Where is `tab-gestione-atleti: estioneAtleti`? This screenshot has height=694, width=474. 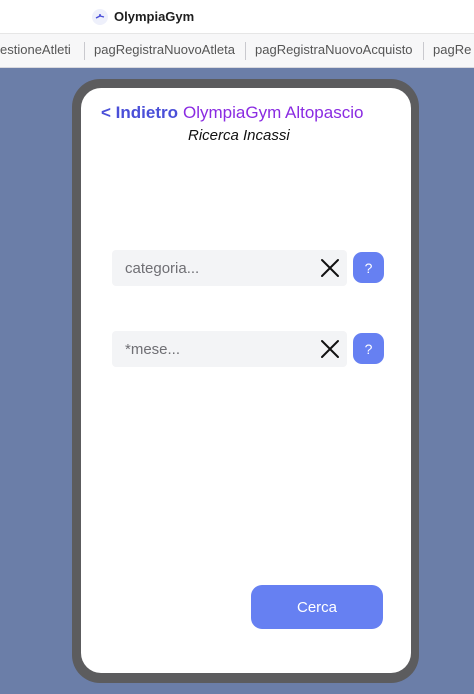 tab-gestione-atleti: estioneAtleti is located at coordinates (40, 50).